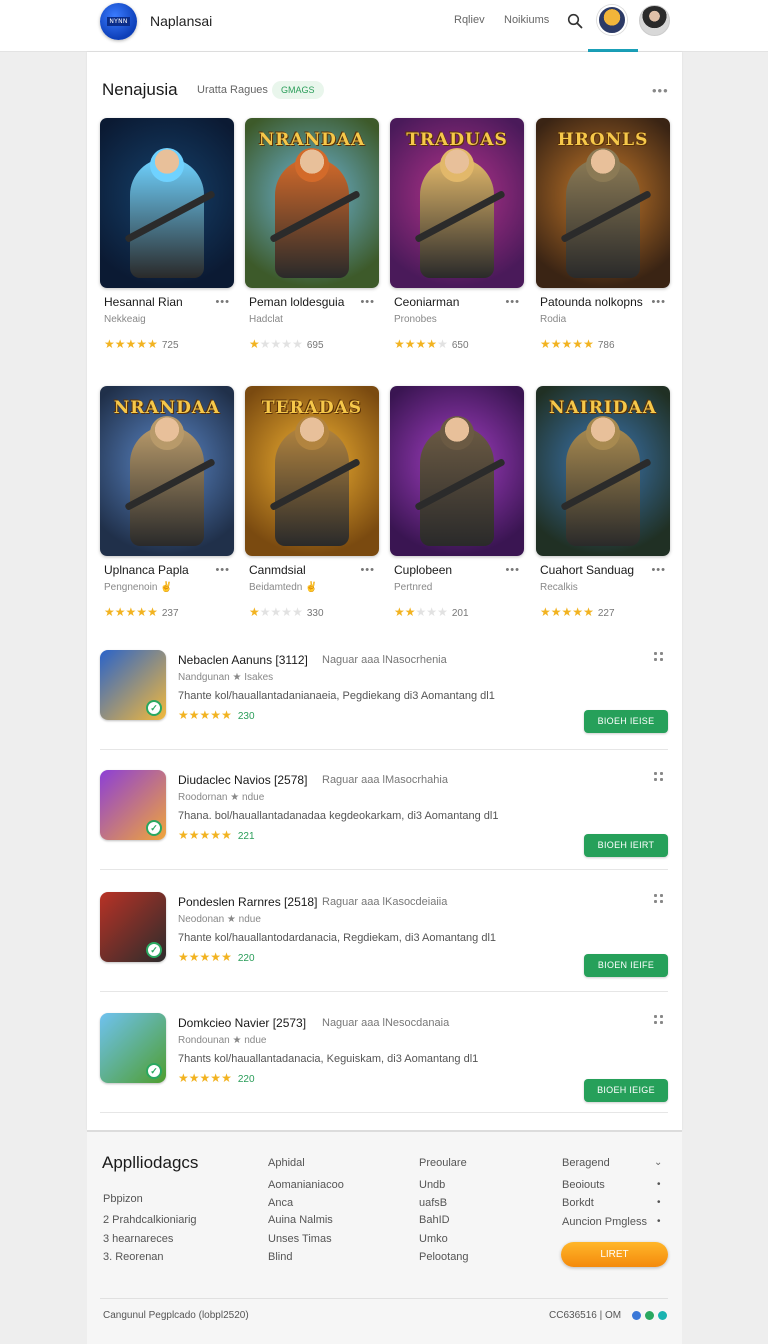  Describe the element at coordinates (575, 21) in the screenshot. I see `search-icon` at that location.